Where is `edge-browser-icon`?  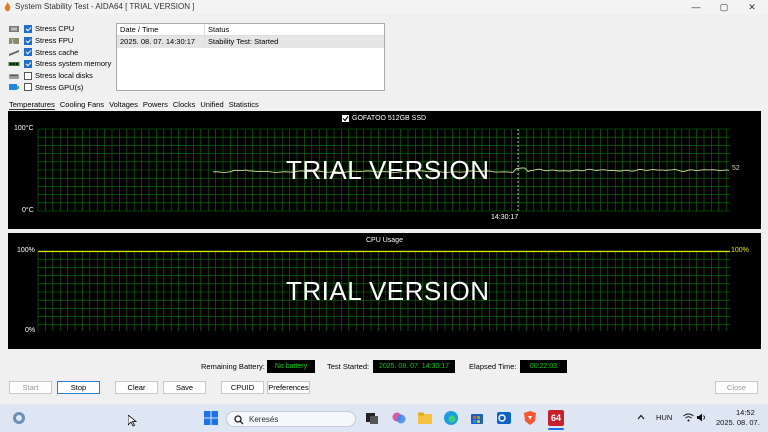
edge-browser-icon is located at coordinates (451, 418).